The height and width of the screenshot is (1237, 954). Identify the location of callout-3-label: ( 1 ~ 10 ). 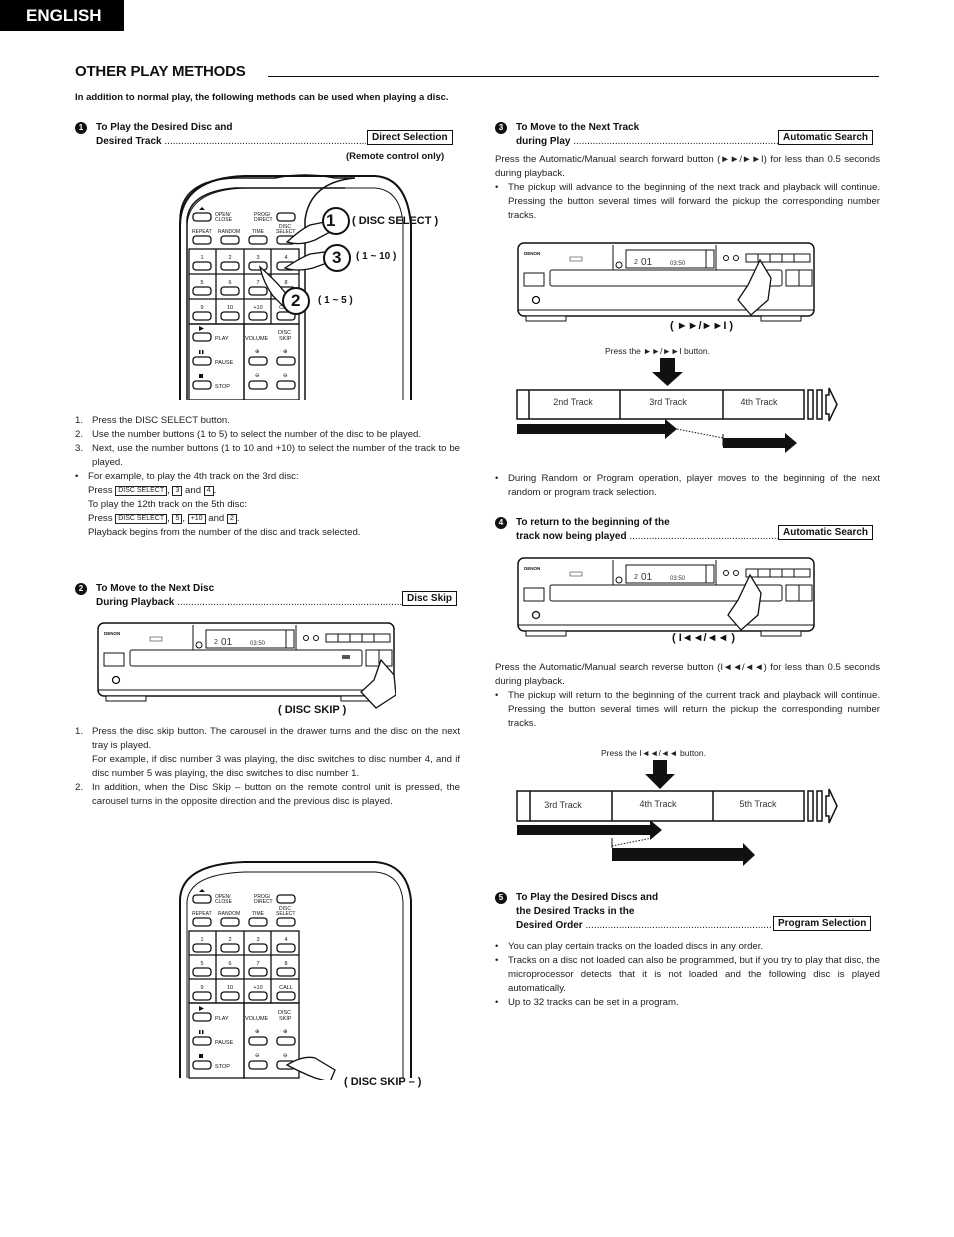
(376, 256).